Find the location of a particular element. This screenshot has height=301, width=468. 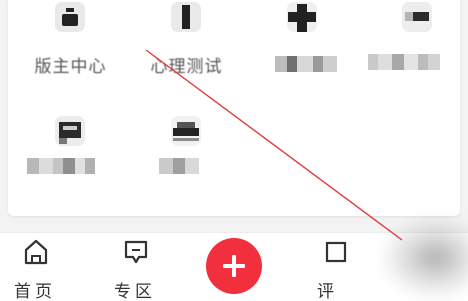

plus-icon is located at coordinates (234, 266).